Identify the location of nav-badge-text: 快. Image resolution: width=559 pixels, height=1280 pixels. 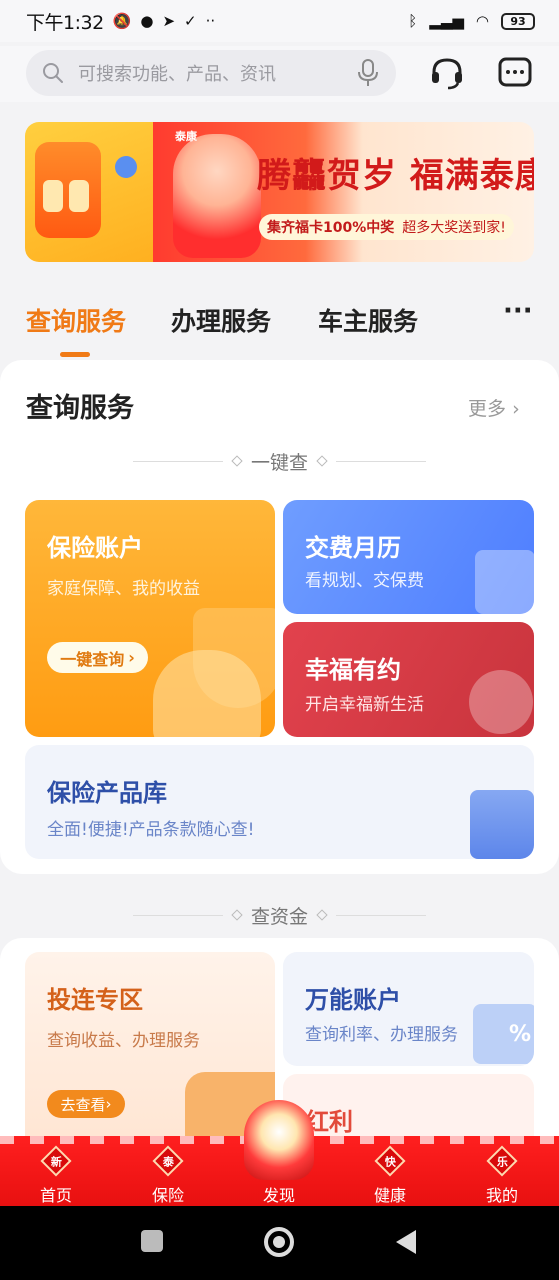
(390, 1161).